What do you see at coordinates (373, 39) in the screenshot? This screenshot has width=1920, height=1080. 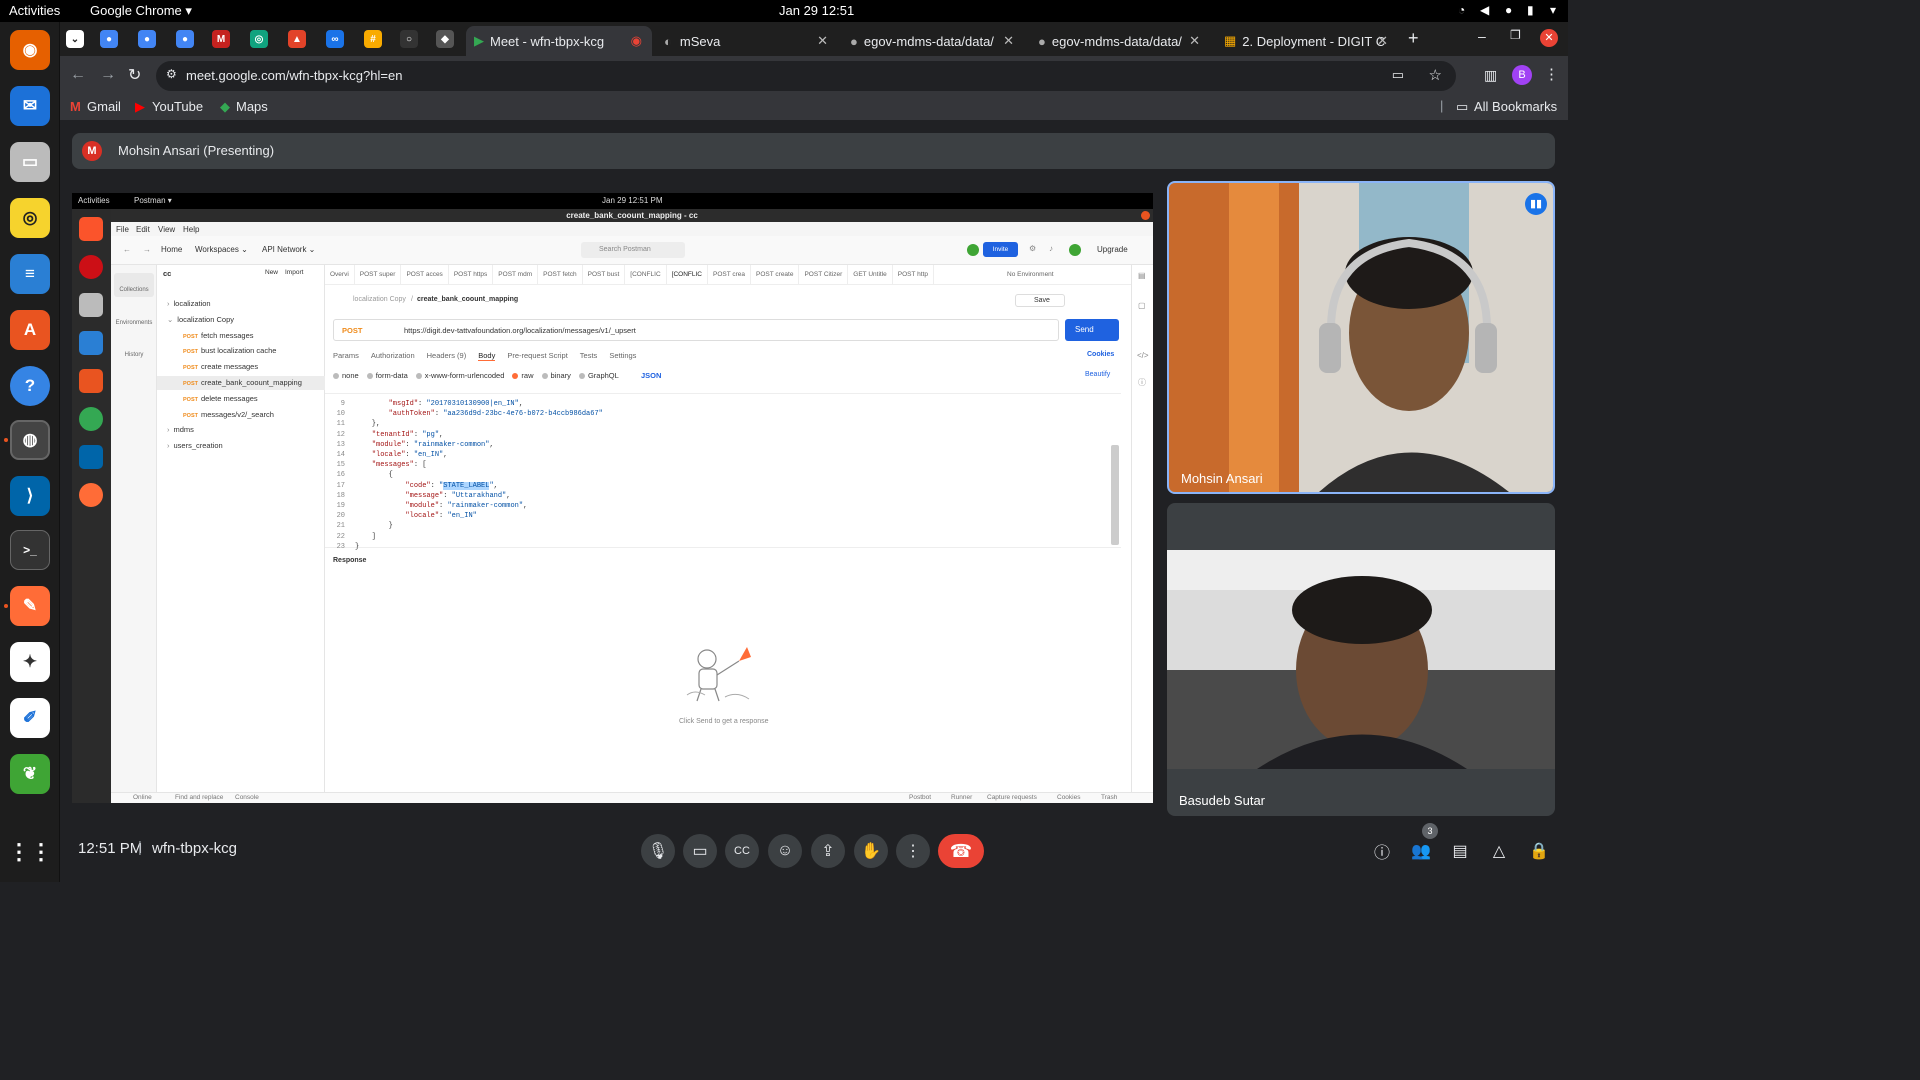 I see `slack-pinned-icon: #` at bounding box center [373, 39].